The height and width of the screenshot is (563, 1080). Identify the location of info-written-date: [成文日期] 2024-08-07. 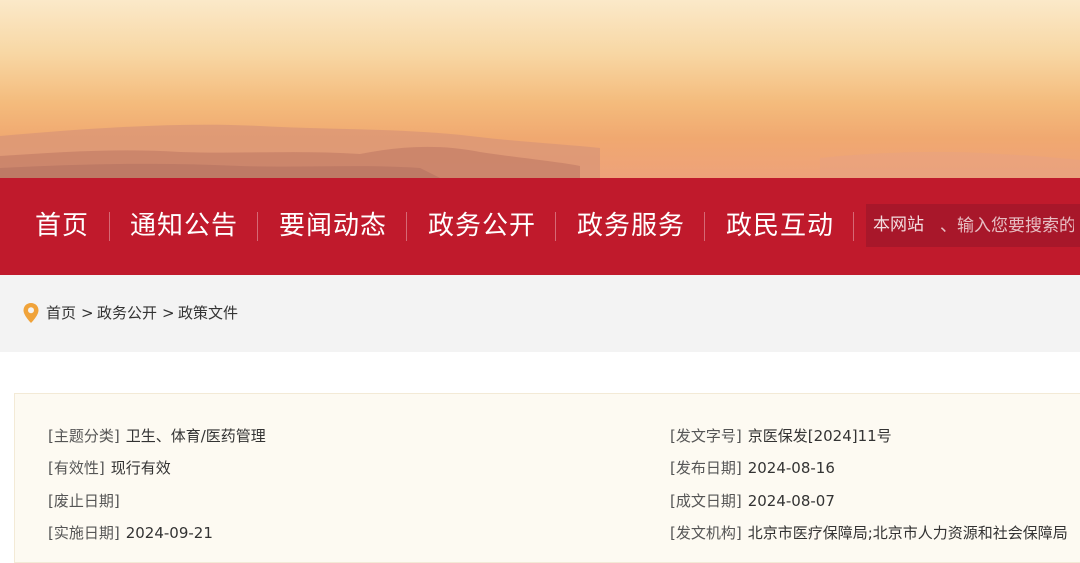
(752, 501).